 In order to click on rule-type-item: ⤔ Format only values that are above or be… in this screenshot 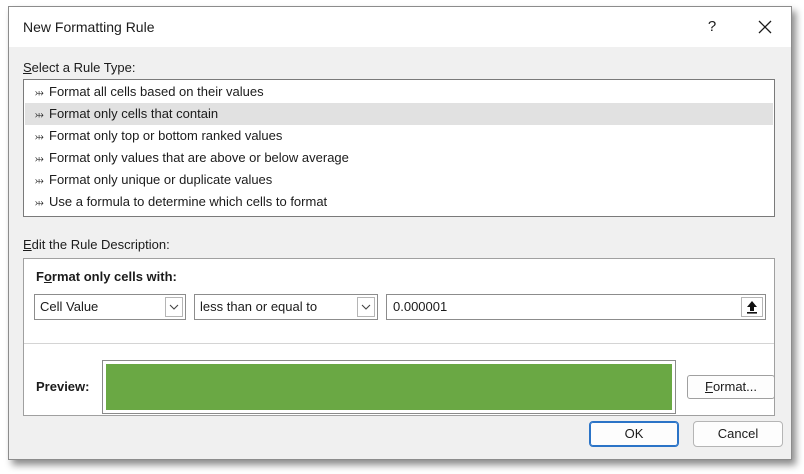, I will do `click(399, 158)`.